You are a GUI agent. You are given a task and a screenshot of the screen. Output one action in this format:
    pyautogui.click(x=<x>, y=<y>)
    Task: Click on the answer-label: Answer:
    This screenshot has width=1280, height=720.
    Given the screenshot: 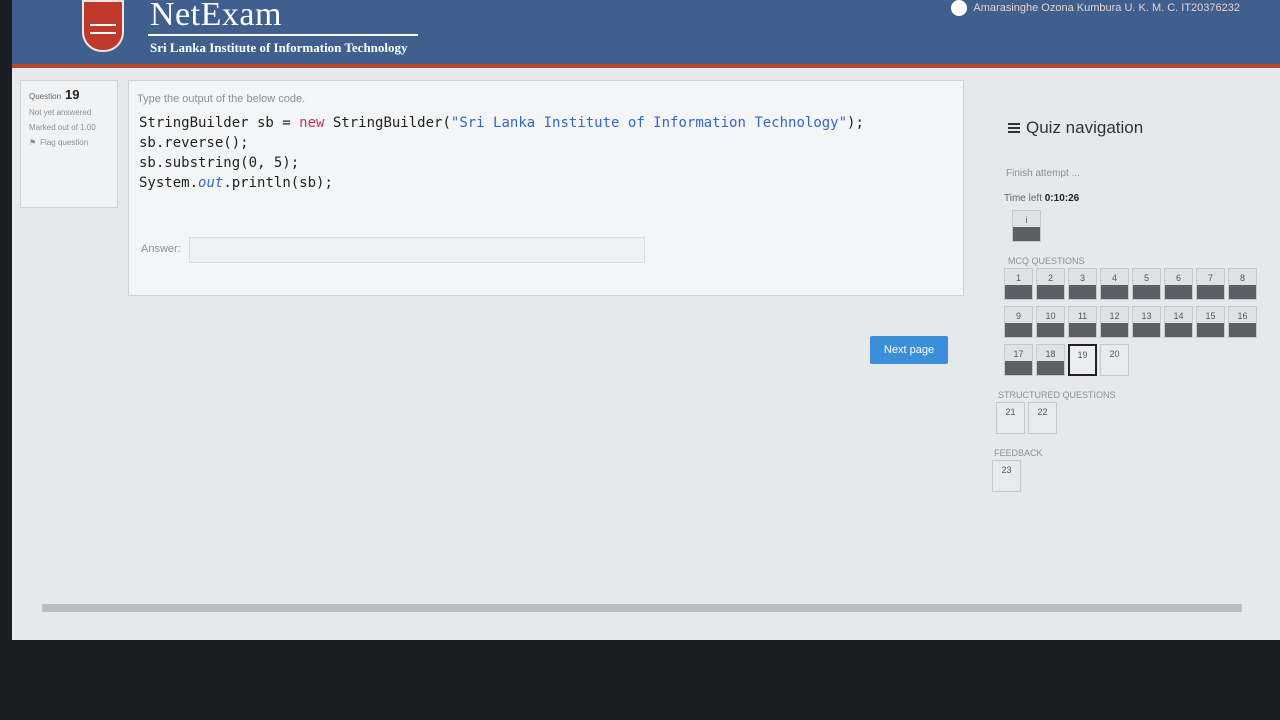 What is the action you would take?
    pyautogui.click(x=161, y=249)
    